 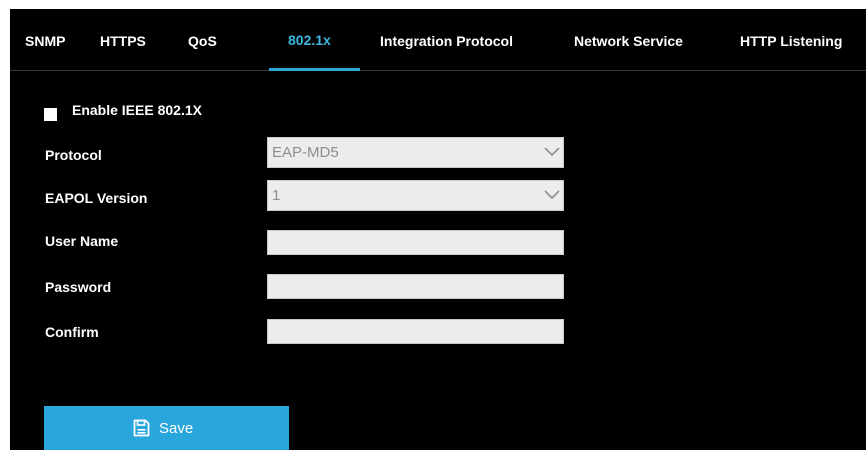 What do you see at coordinates (415, 195) in the screenshot?
I see `eapol-version-select: 1` at bounding box center [415, 195].